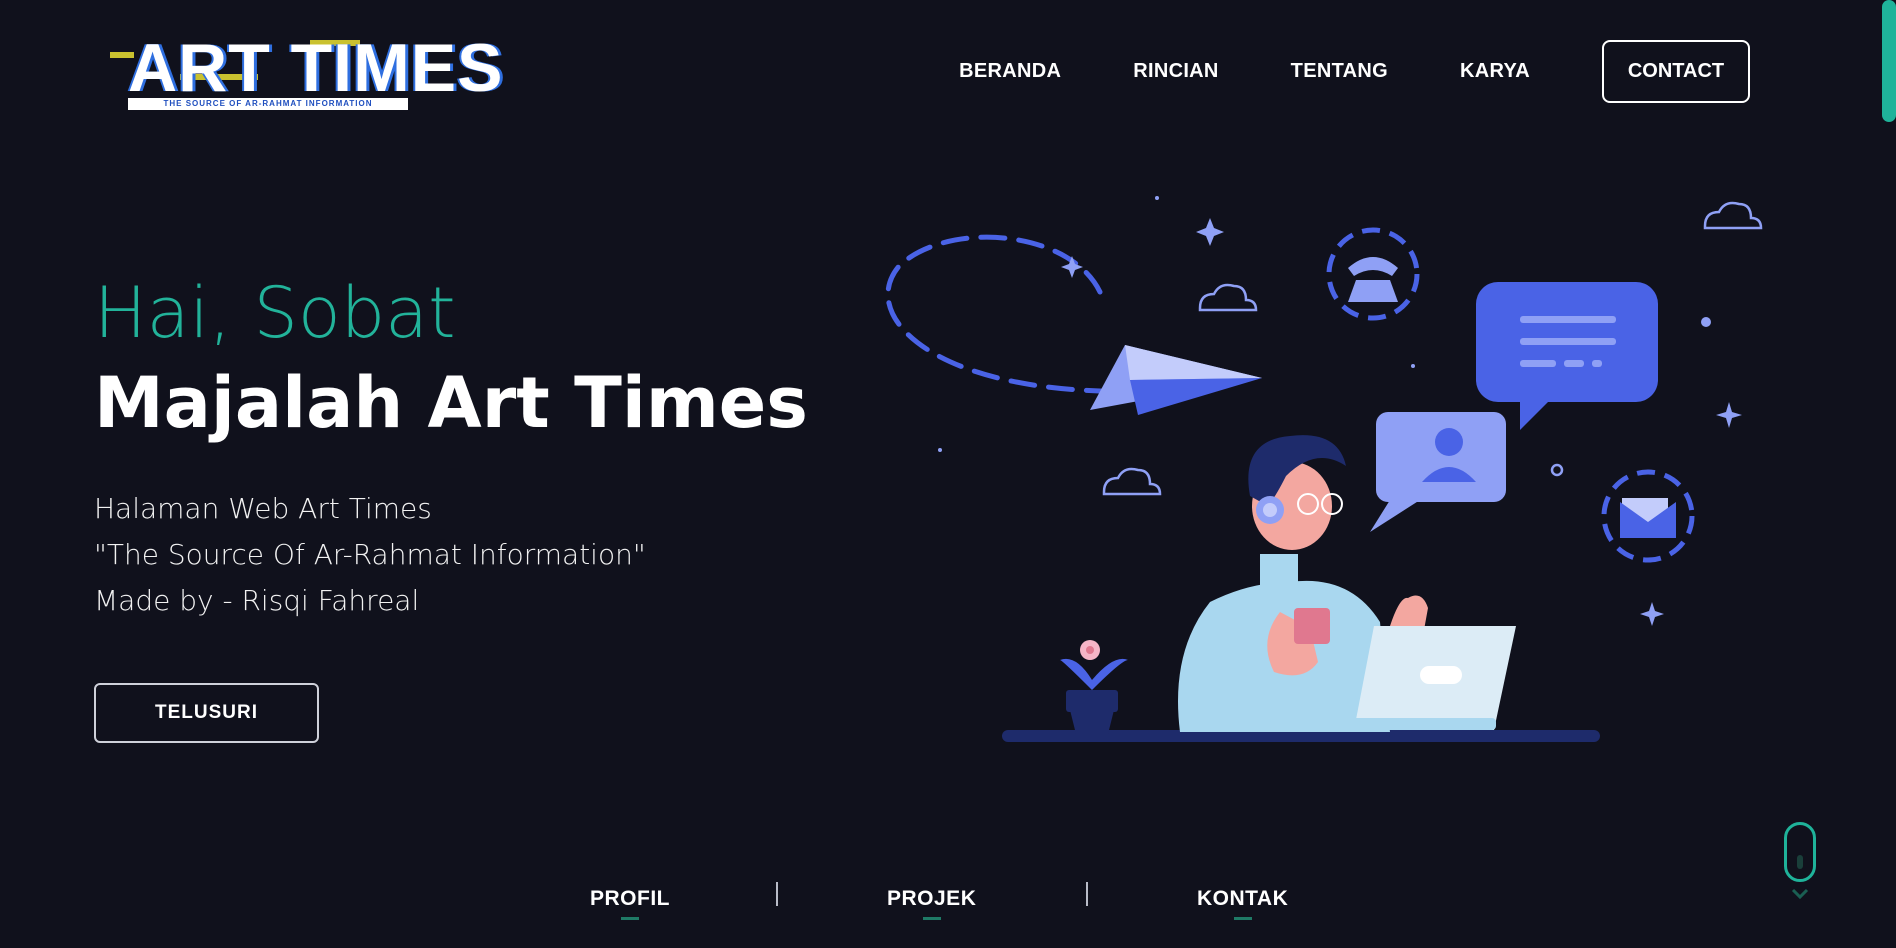 The image size is (1896, 948). What do you see at coordinates (275, 313) in the screenshot?
I see `hero-greeting: Hai, Sobat` at bounding box center [275, 313].